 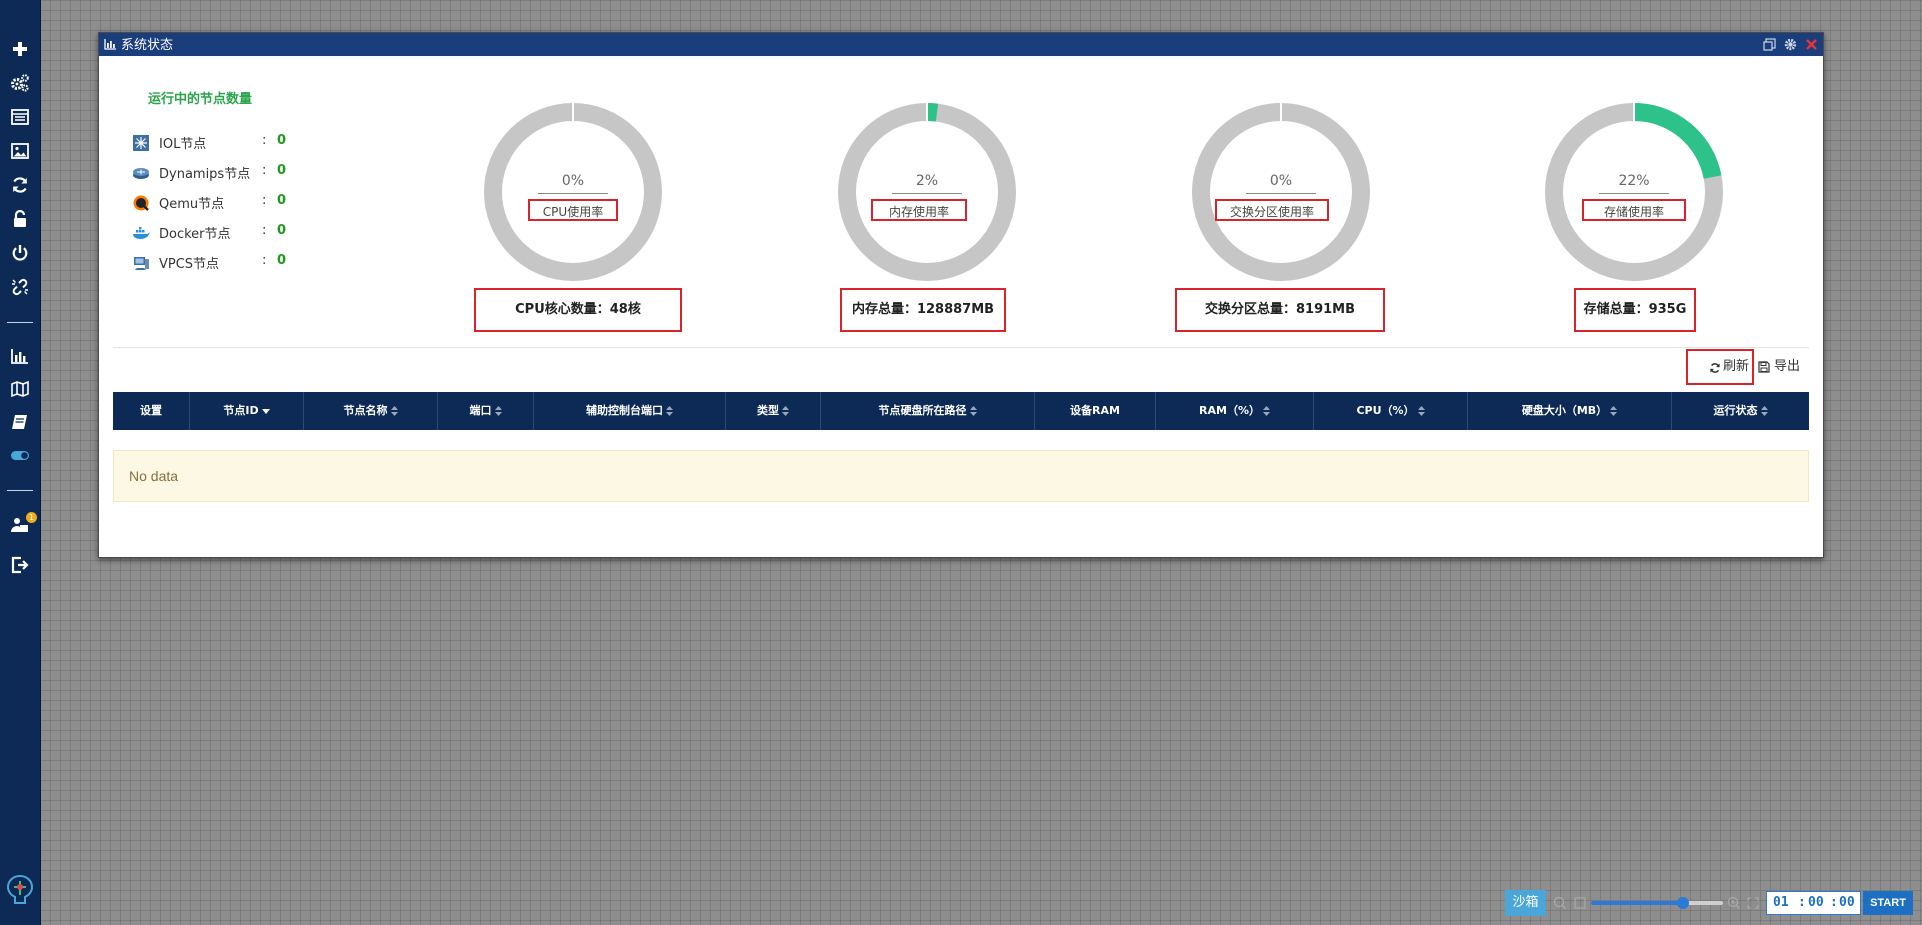 What do you see at coordinates (141, 203) in the screenshot?
I see `qemu-icon` at bounding box center [141, 203].